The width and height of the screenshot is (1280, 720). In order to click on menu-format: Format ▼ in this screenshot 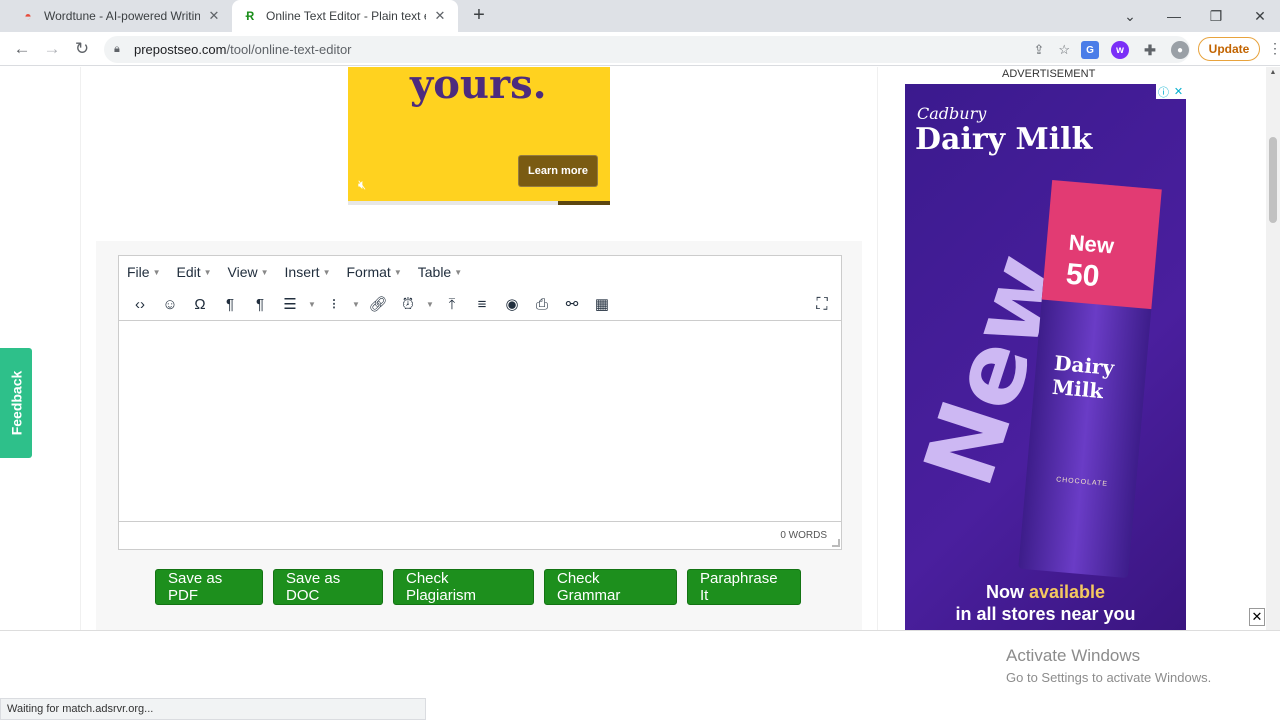, I will do `click(377, 272)`.